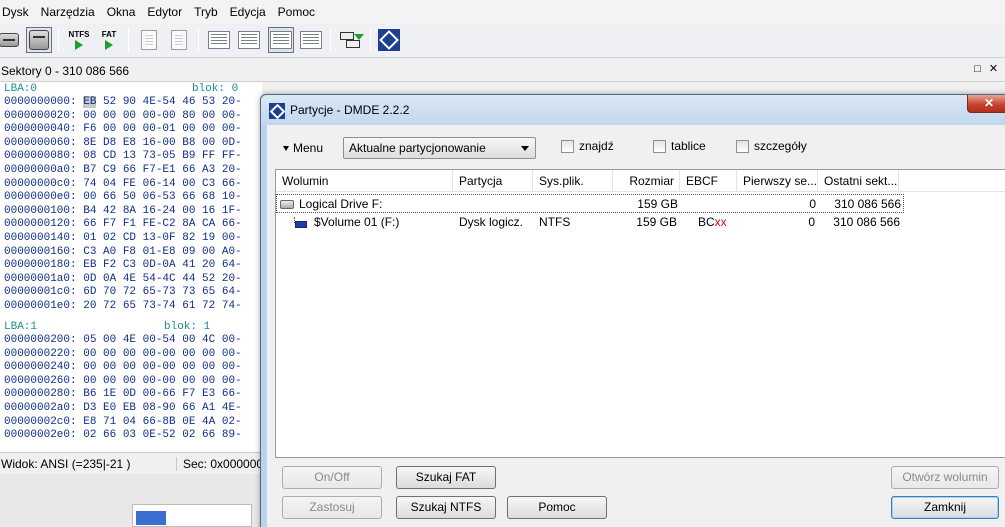  I want to click on hex-row: 00000001a0: 0D 0A 4E 54-4C 44 52 20-, so click(123, 279).